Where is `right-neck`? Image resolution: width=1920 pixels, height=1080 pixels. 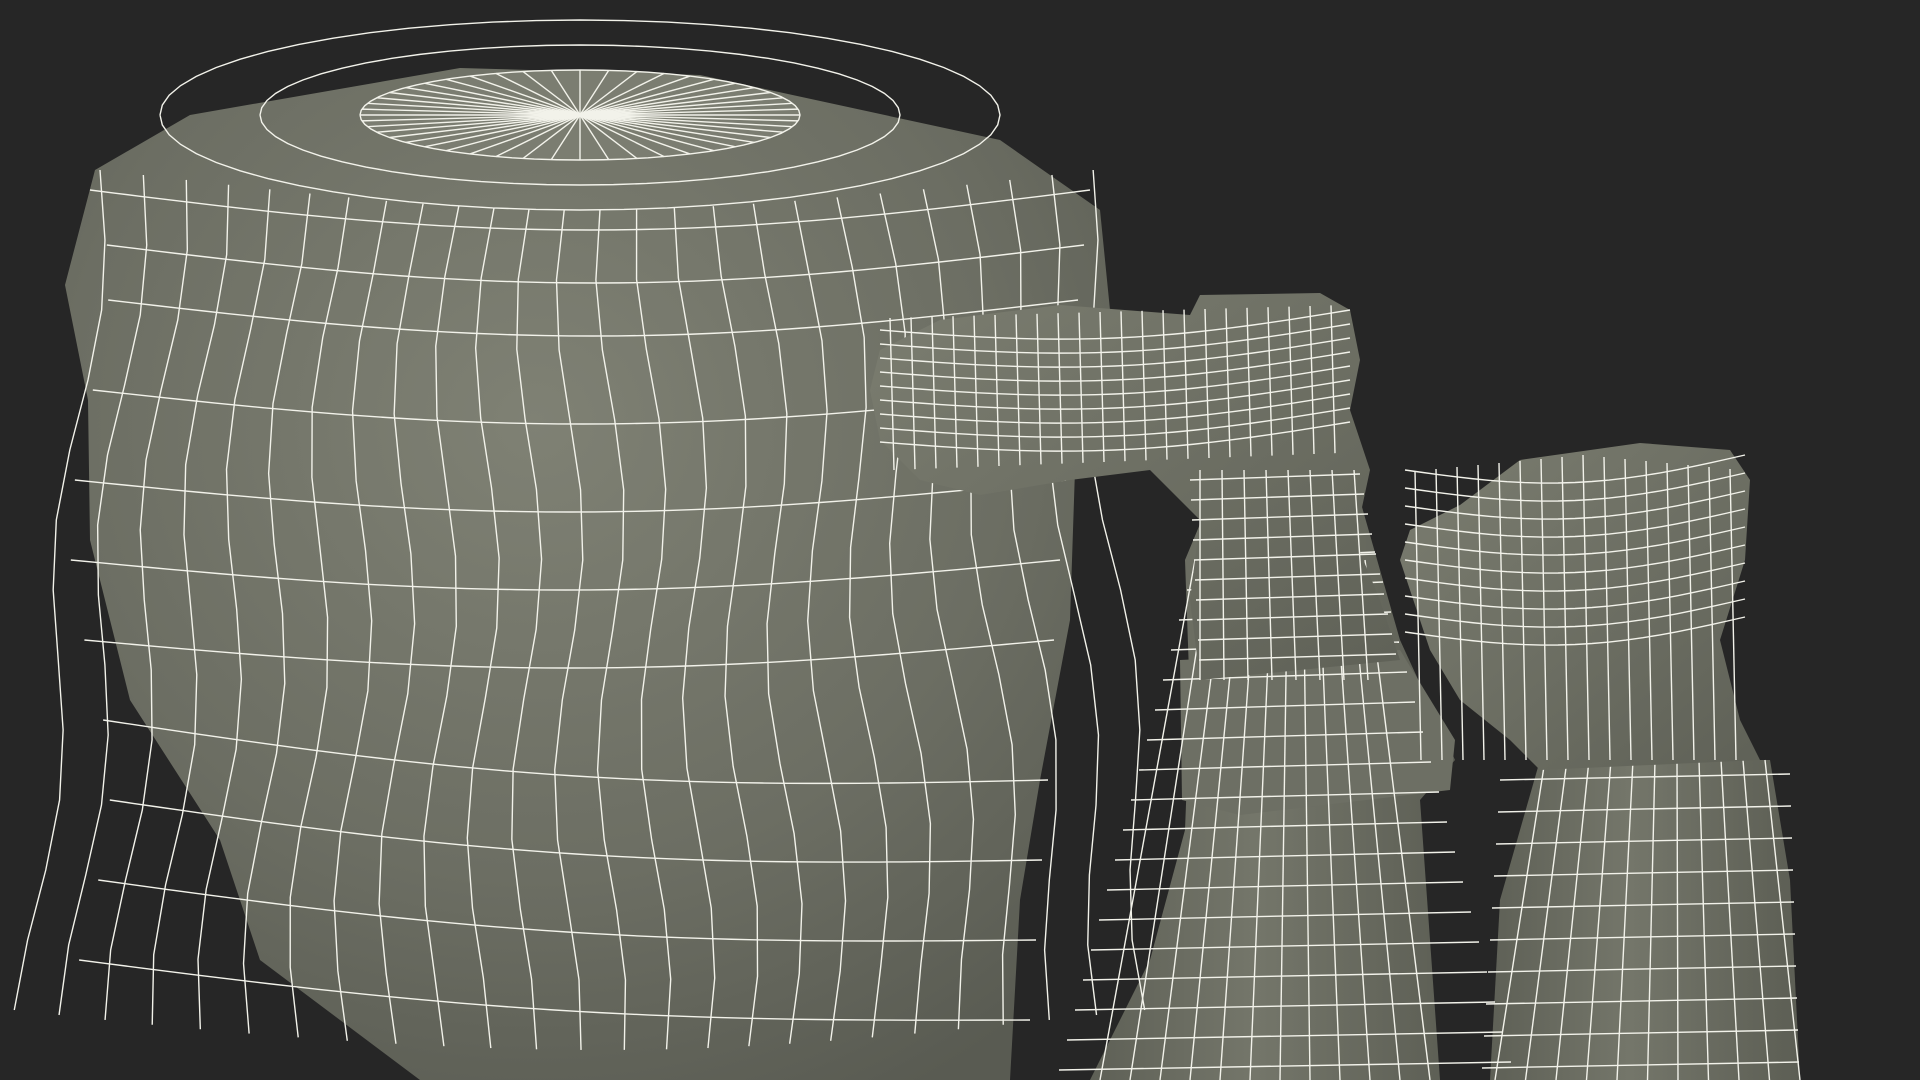 right-neck is located at coordinates (1641, 919).